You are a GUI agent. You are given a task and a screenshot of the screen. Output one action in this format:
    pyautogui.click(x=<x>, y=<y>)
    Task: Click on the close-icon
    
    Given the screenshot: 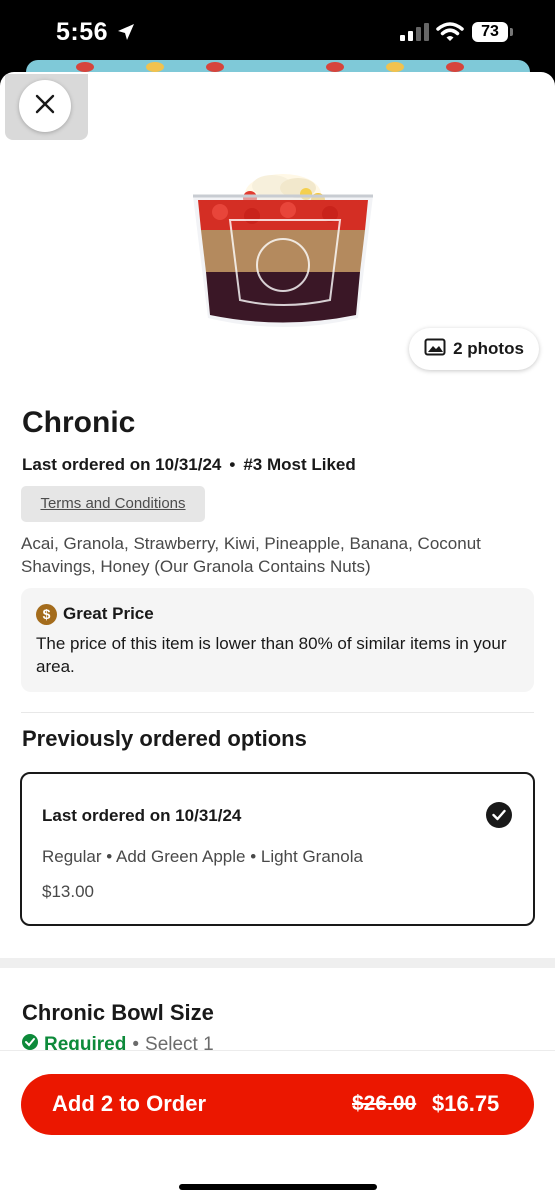 What is the action you would take?
    pyautogui.click(x=45, y=106)
    